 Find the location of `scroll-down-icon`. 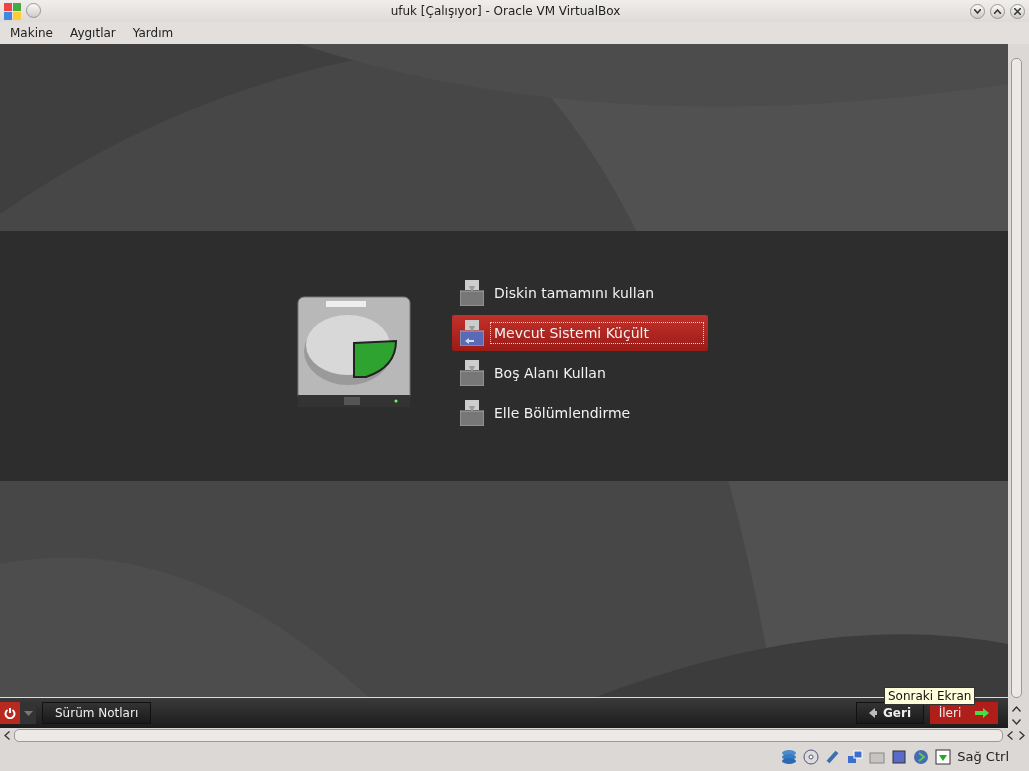

scroll-down-icon is located at coordinates (1016, 722).